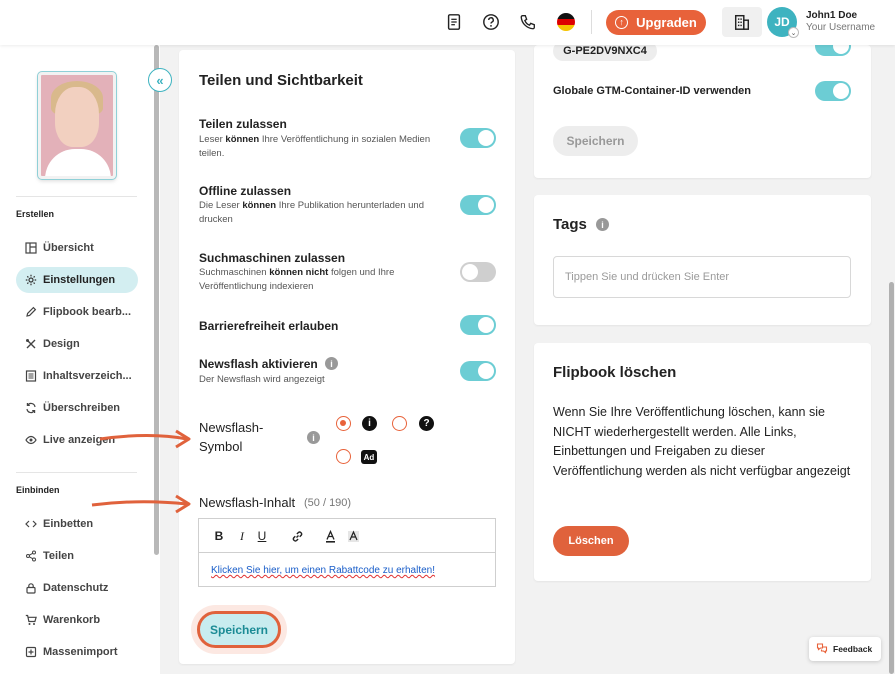 The height and width of the screenshot is (674, 895). I want to click on user-name: John1 Doe, so click(832, 15).